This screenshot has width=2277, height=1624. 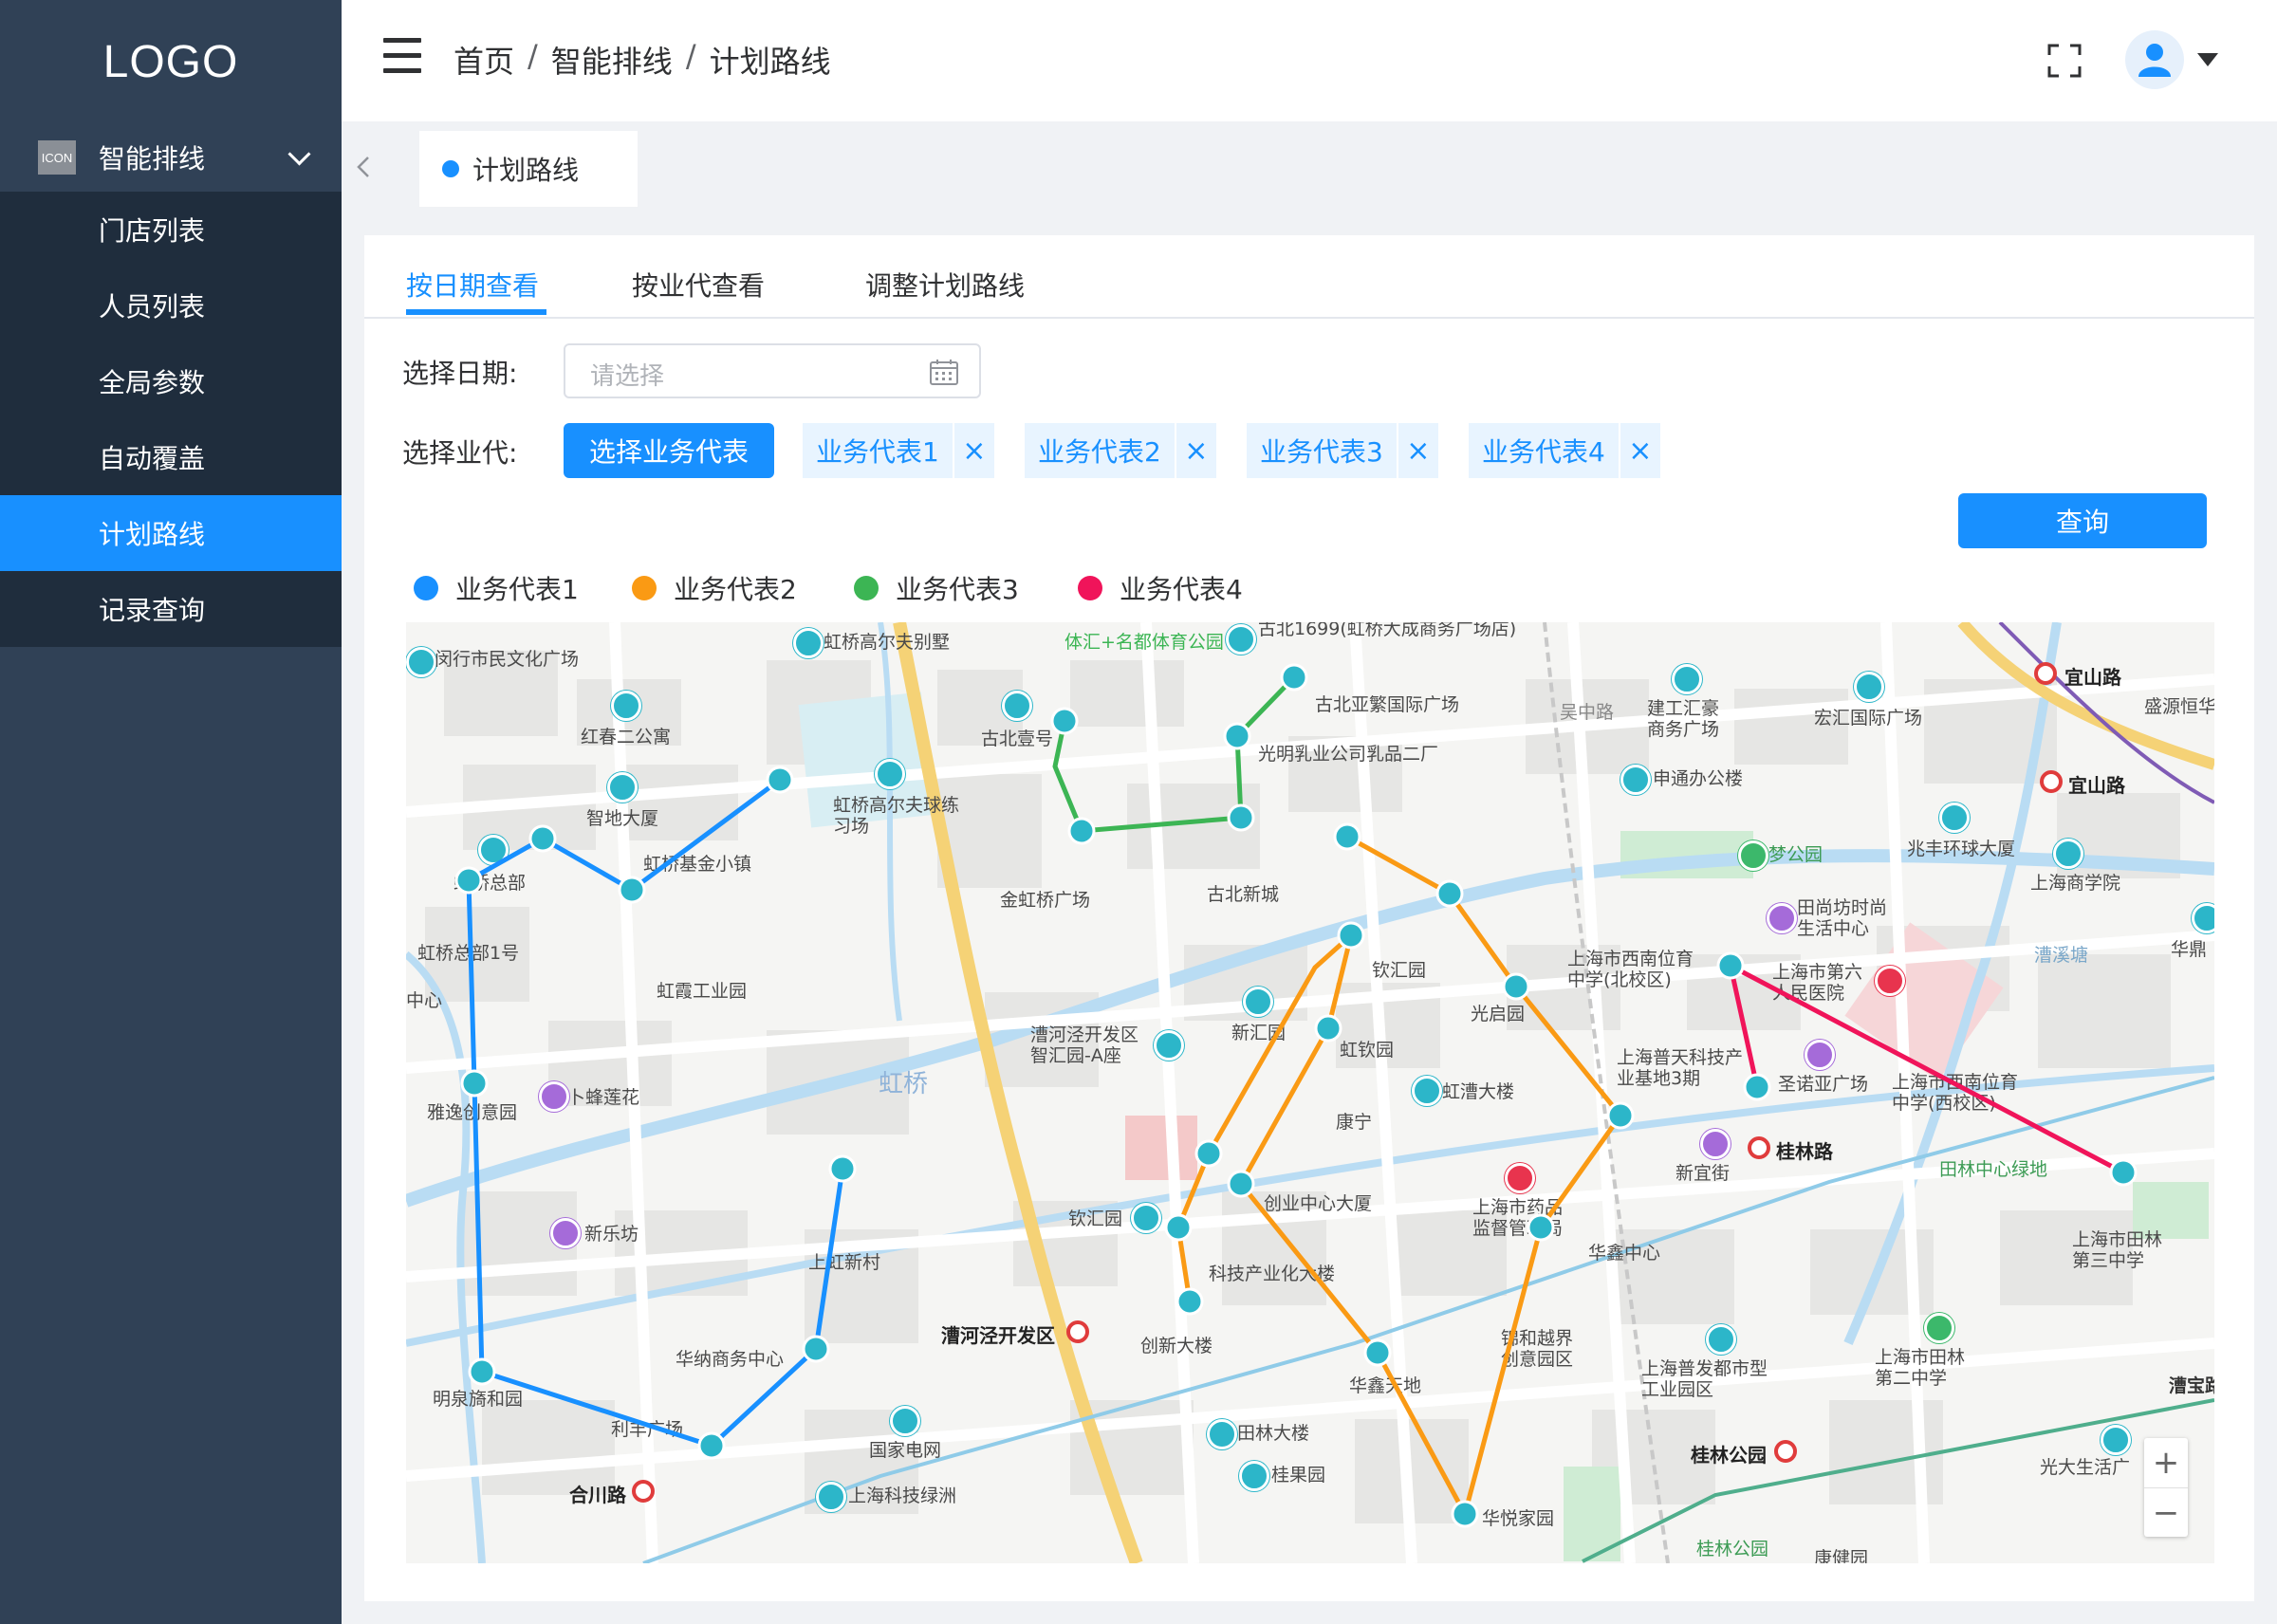 I want to click on poi-label: 中心, so click(x=425, y=1001).